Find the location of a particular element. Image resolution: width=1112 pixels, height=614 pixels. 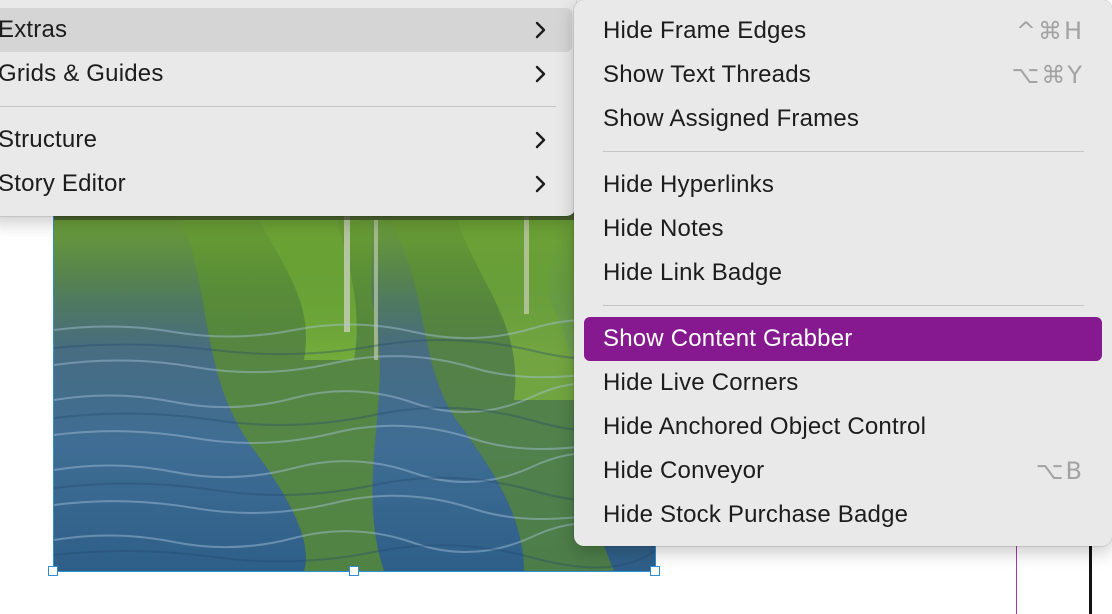

menu-item-hide-link-badge: Hide Link Badge is located at coordinates (843, 273).